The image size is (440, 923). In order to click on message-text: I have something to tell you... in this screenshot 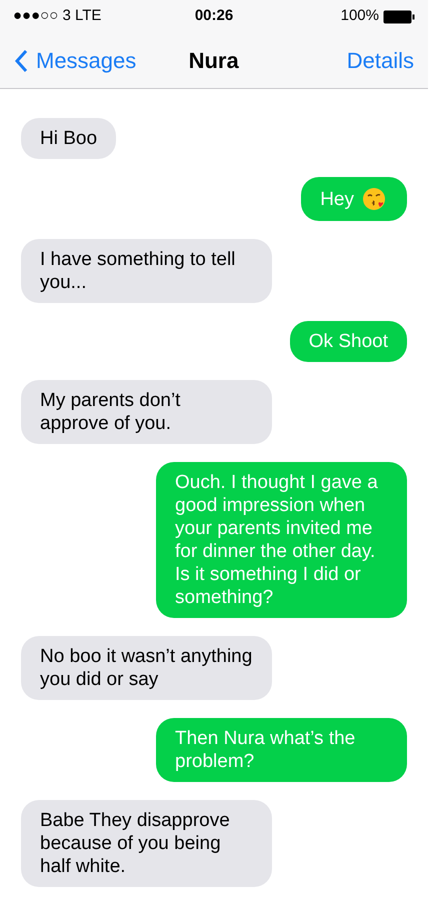, I will do `click(138, 271)`.